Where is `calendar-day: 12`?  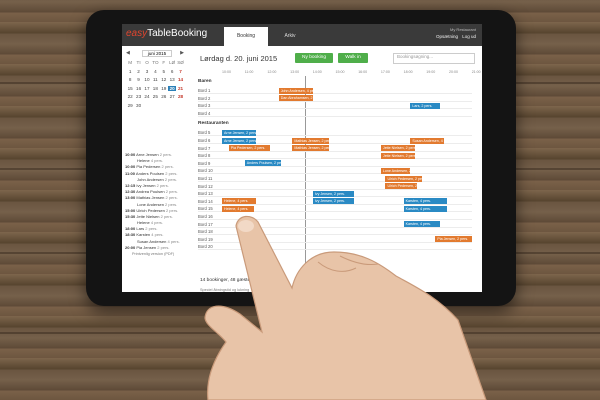
calendar-day: 12 is located at coordinates (164, 79).